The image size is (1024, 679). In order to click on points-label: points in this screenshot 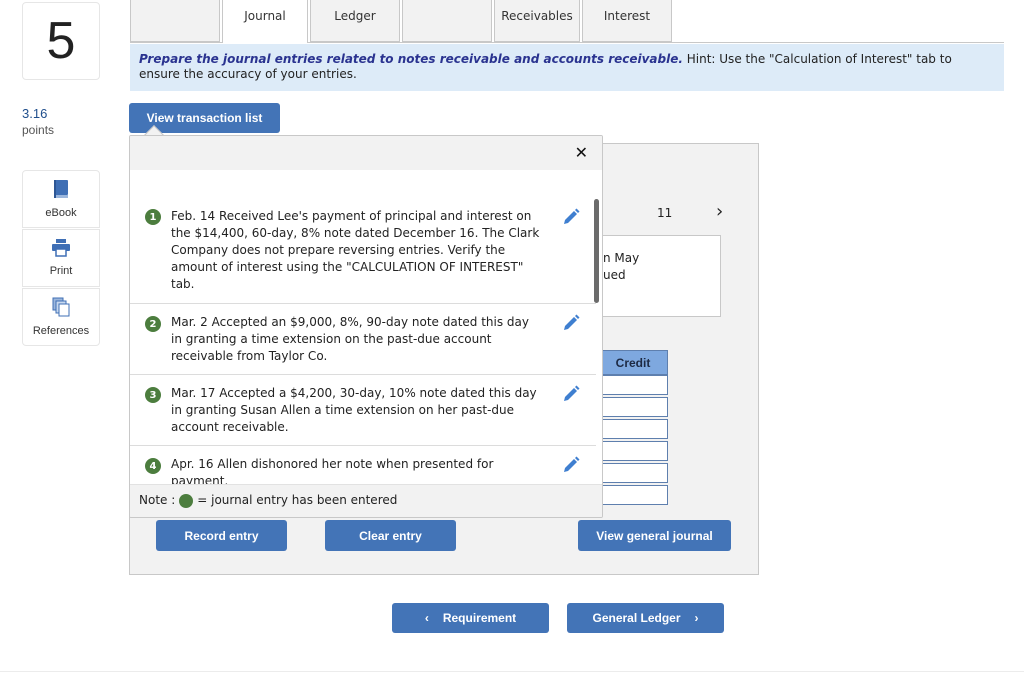, I will do `click(38, 130)`.